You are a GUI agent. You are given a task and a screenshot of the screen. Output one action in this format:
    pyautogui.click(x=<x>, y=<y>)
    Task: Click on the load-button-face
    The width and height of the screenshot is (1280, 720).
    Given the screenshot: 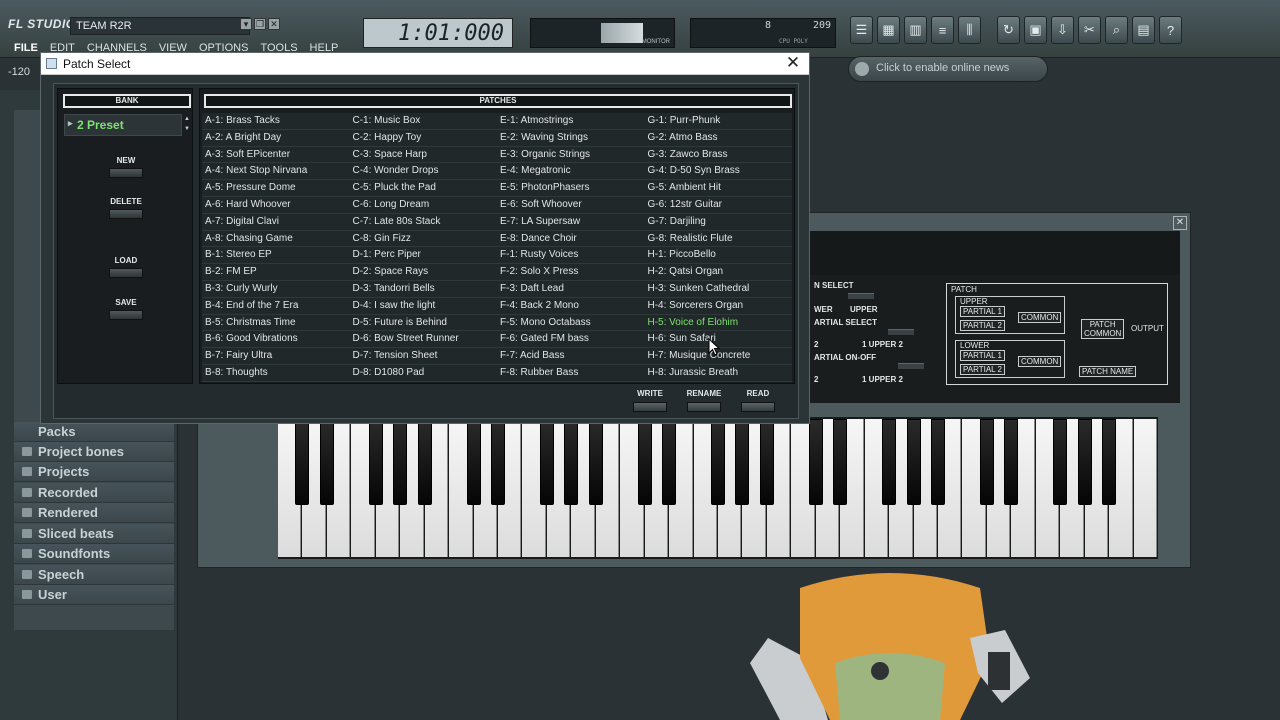 What is the action you would take?
    pyautogui.click(x=126, y=273)
    